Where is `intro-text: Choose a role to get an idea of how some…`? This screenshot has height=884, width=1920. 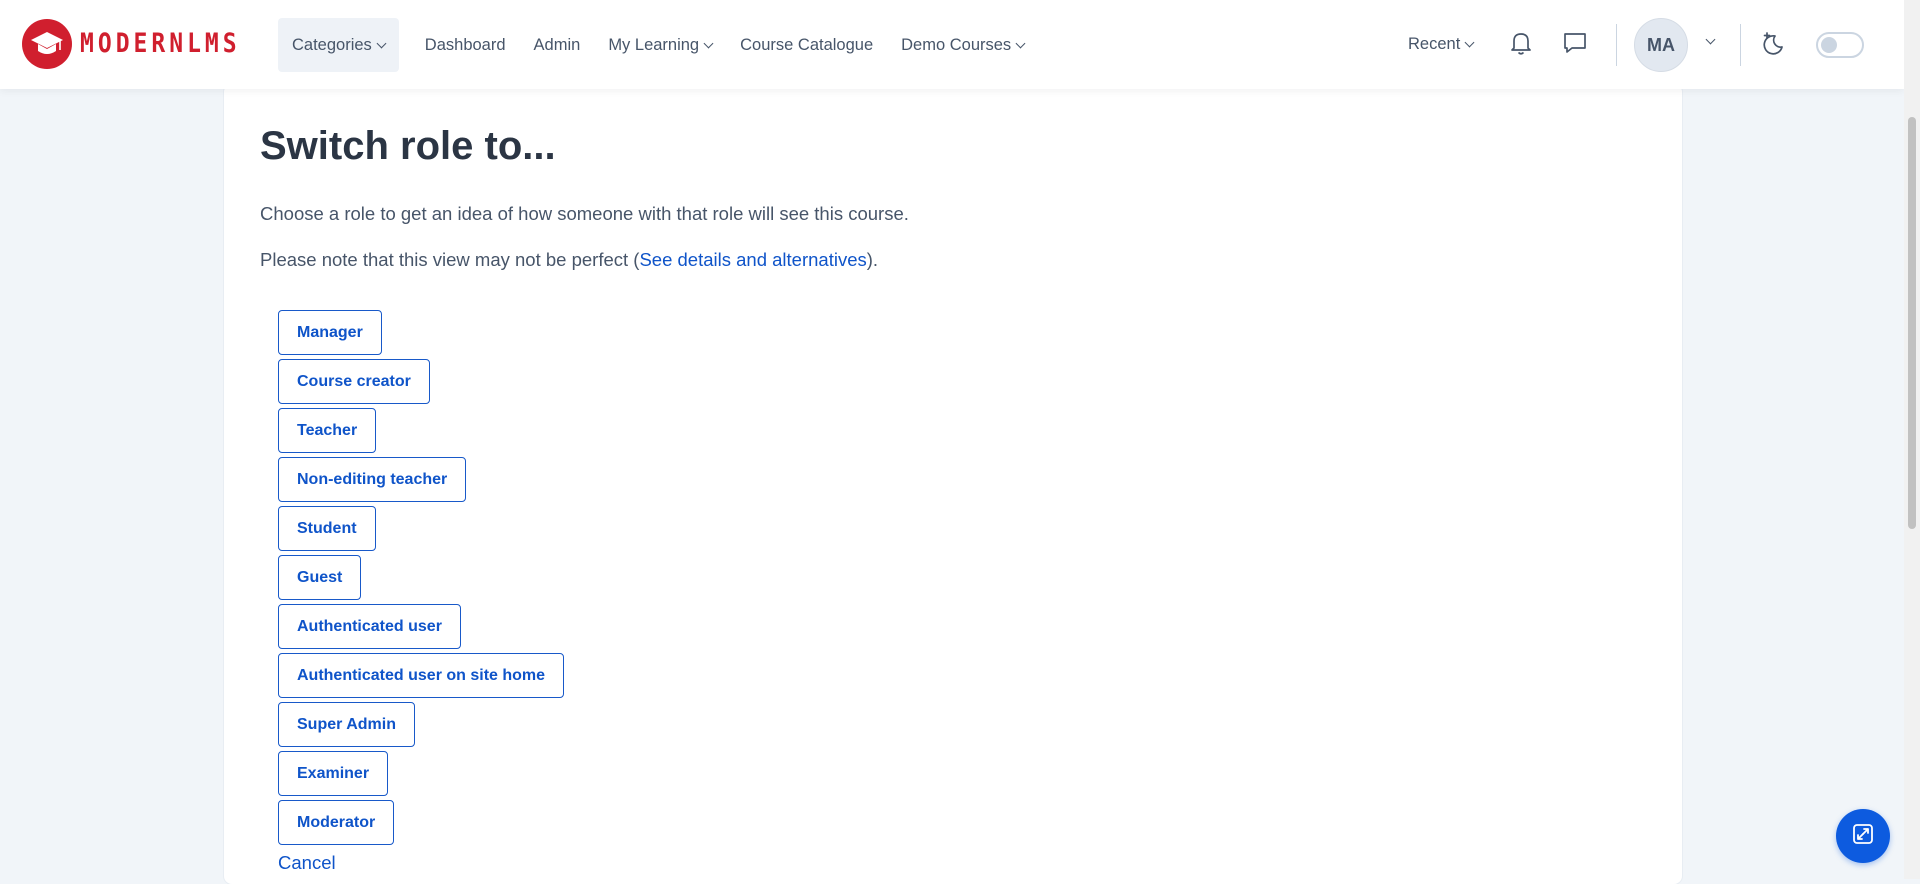
intro-text: Choose a role to get an idea of how some… is located at coordinates (584, 213).